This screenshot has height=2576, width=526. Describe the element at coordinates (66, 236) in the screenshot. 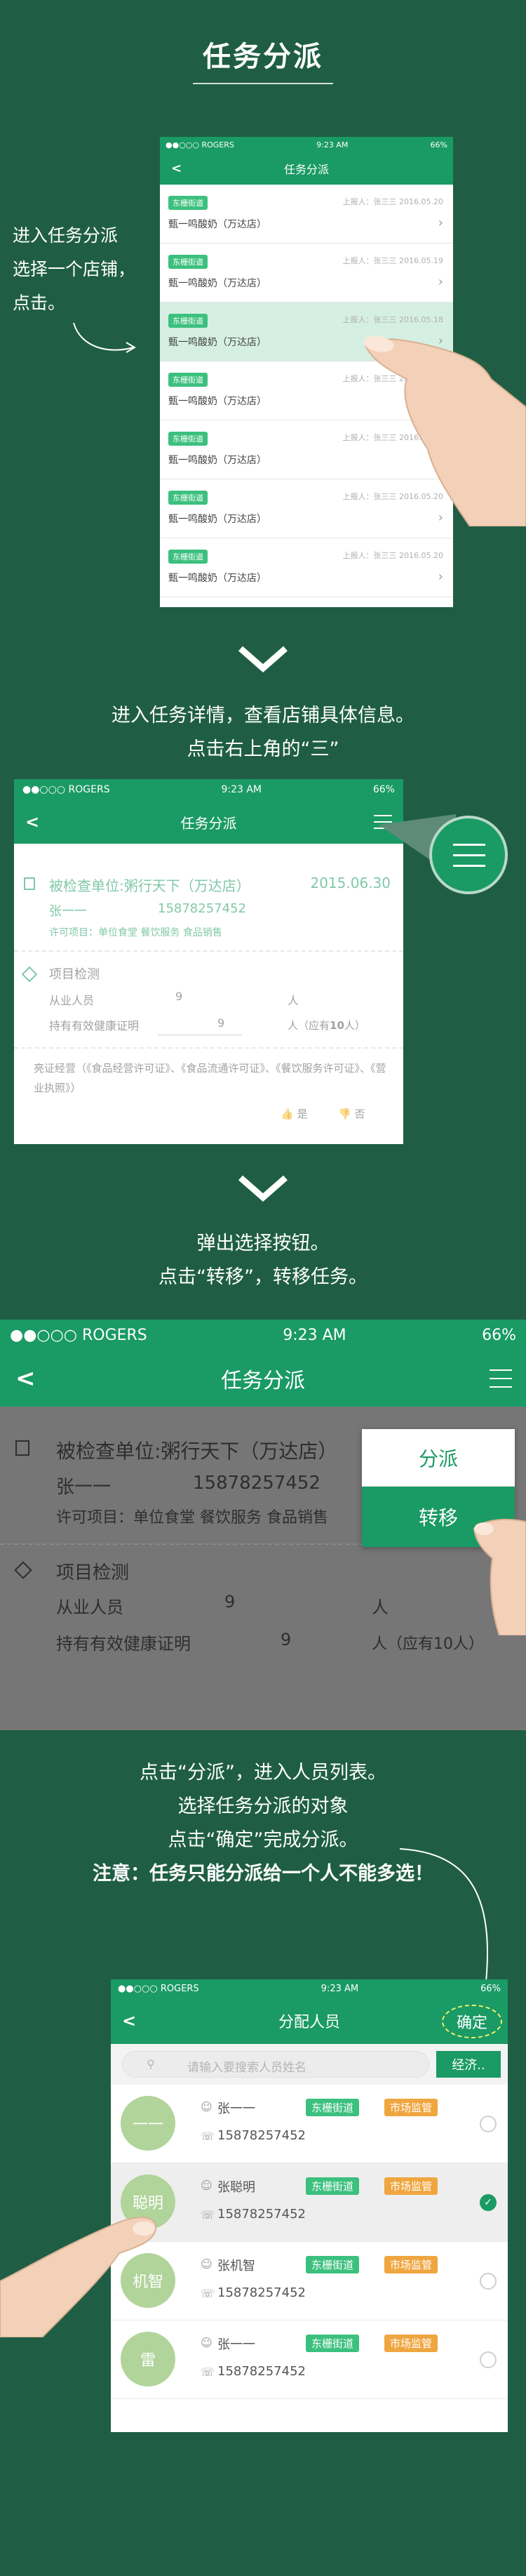

I see `step1-caption-line: 进入任务分派` at that location.